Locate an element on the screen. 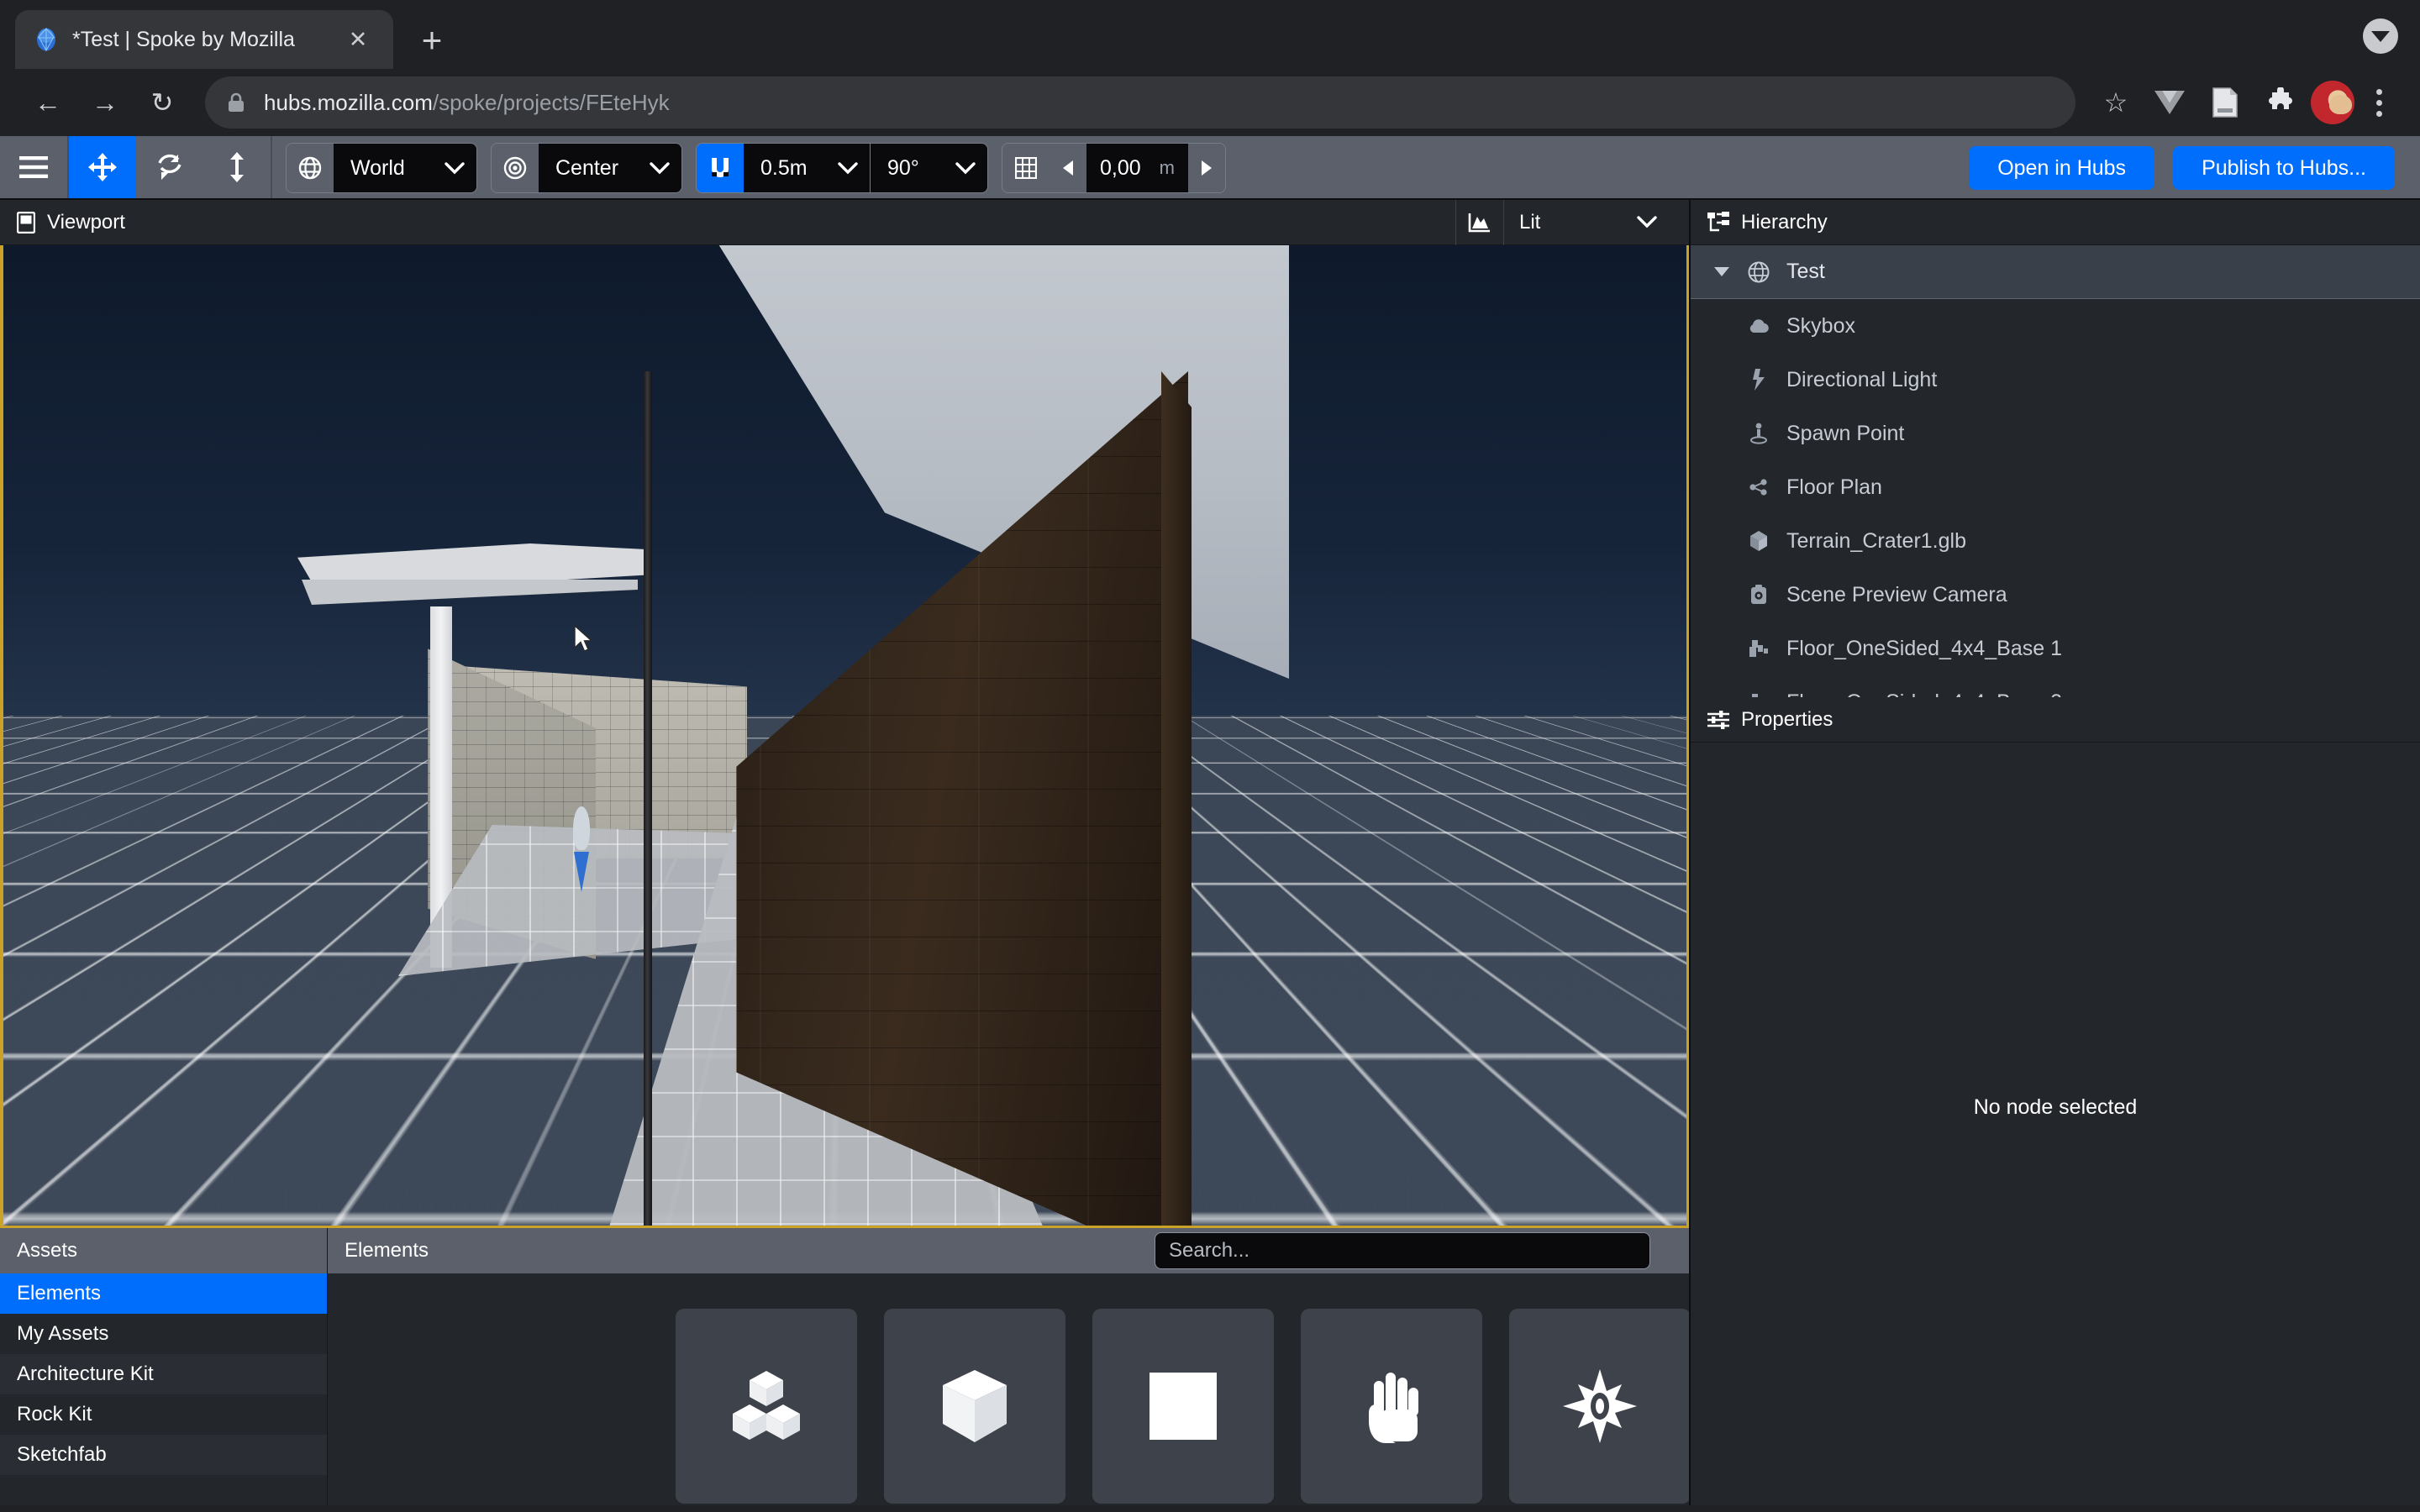  viewport-icon is located at coordinates (26, 222).